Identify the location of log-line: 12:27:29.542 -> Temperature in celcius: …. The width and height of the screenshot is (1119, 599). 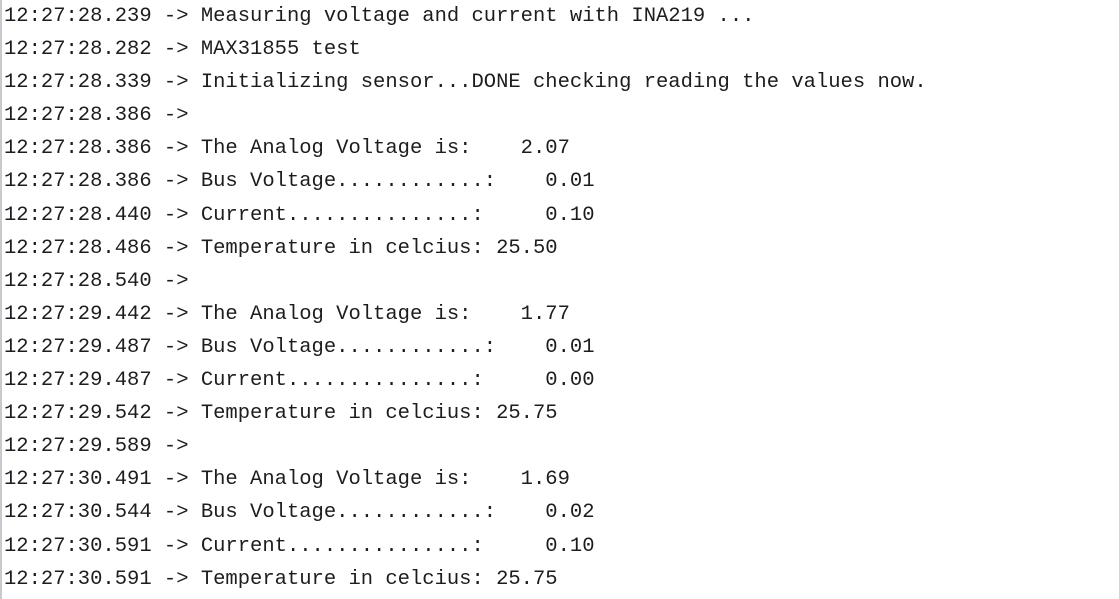
(281, 414).